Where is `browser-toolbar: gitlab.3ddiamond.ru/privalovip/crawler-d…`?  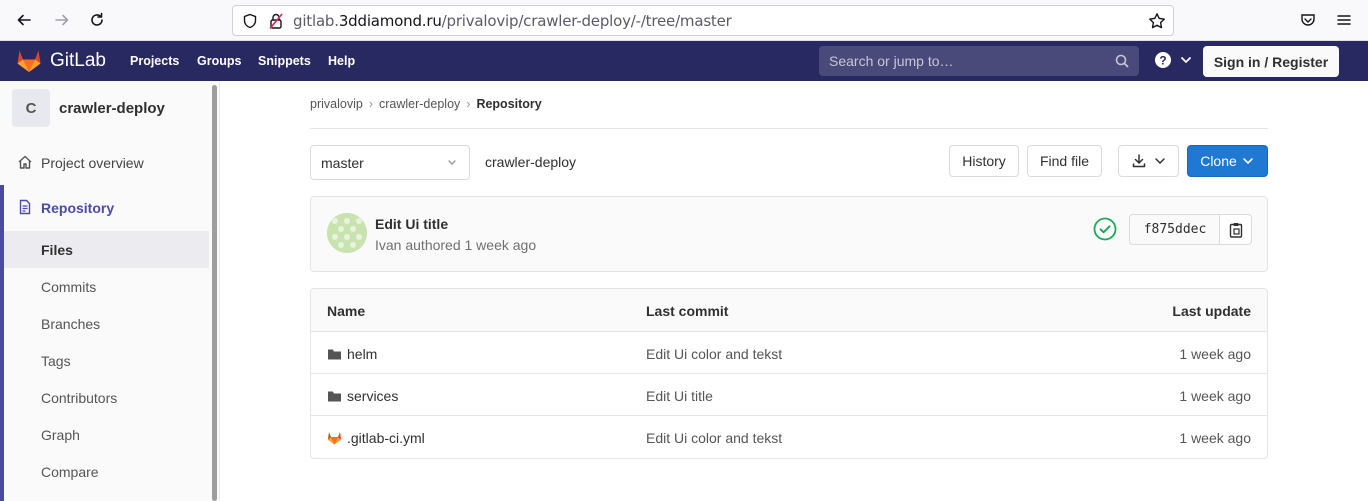 browser-toolbar: gitlab.3ddiamond.ru/privalovip/crawler-d… is located at coordinates (684, 20).